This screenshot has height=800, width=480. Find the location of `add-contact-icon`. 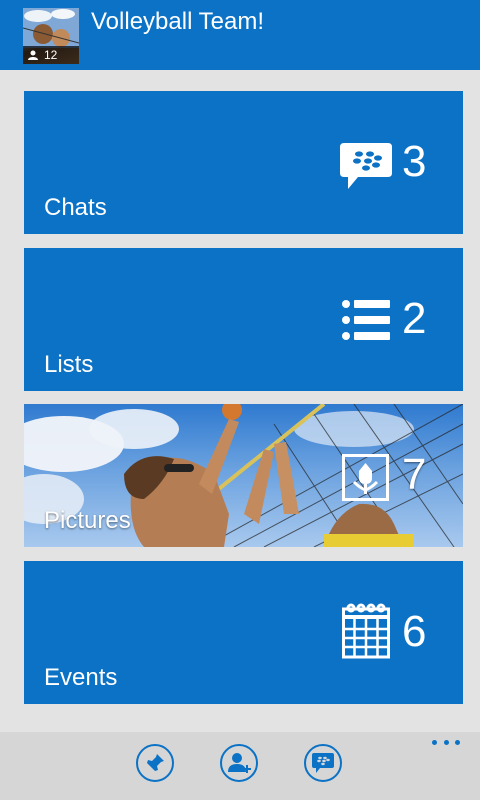

add-contact-icon is located at coordinates (239, 763).